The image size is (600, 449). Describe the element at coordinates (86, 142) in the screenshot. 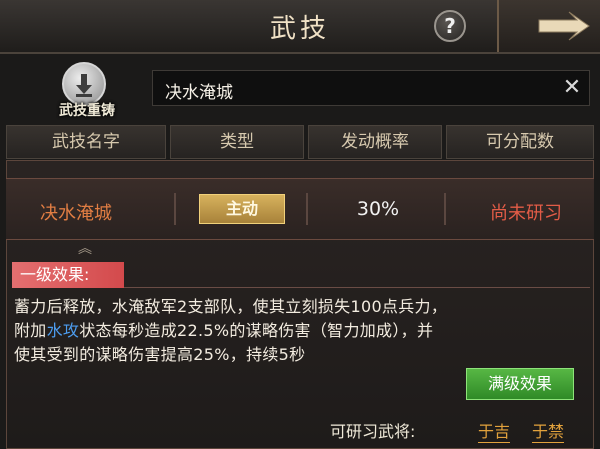

I see `column-header-name: 武技名字` at that location.